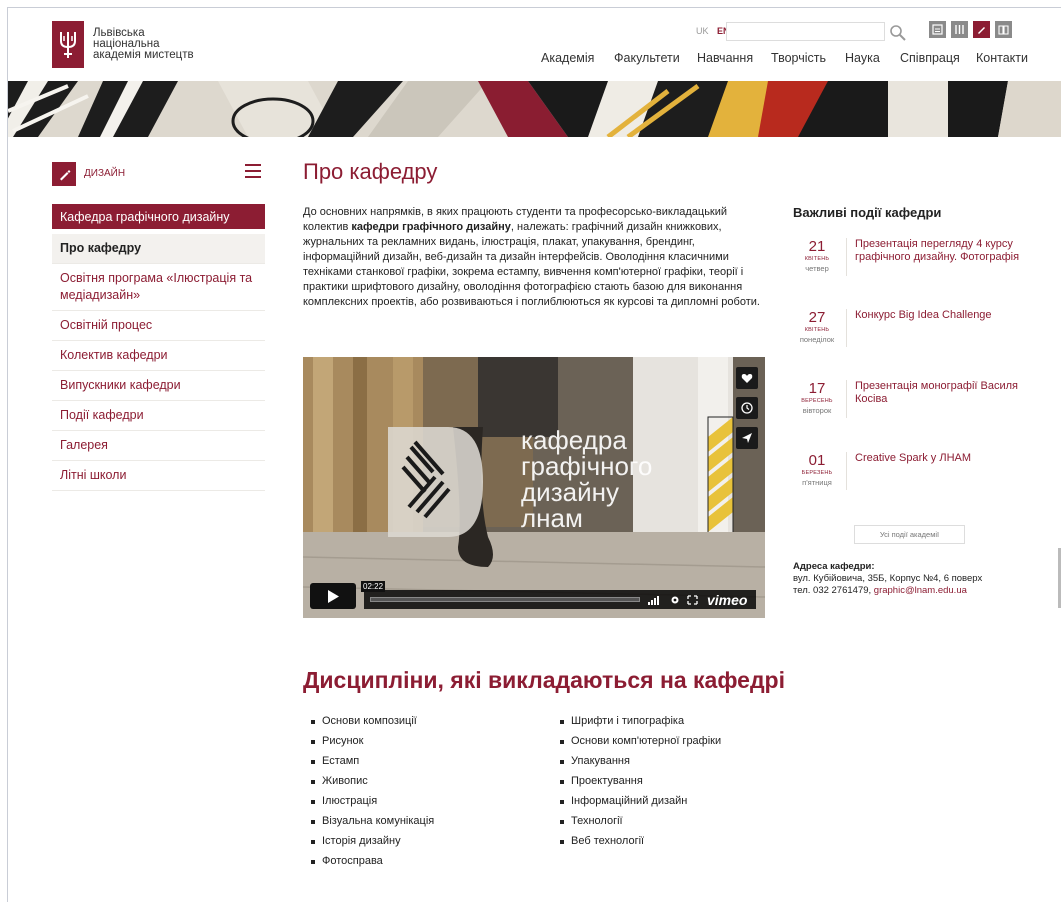  What do you see at coordinates (638, 786) in the screenshot?
I see `discipline-item: Проектування` at bounding box center [638, 786].